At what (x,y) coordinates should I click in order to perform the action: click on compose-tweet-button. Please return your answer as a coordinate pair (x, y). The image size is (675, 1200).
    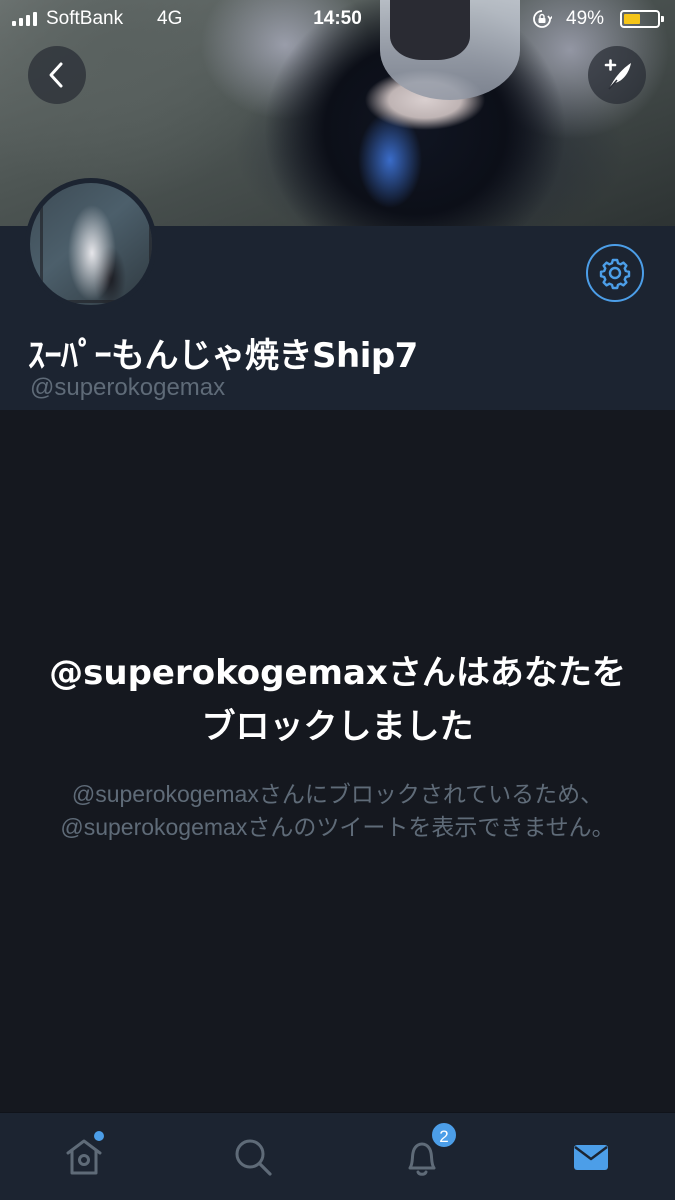
    Looking at the image, I should click on (617, 75).